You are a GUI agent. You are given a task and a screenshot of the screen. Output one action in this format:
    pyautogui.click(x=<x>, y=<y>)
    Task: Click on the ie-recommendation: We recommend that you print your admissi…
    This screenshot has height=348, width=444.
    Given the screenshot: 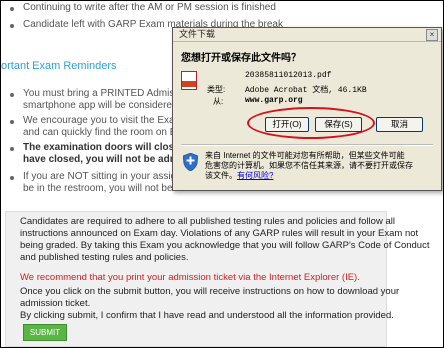 What is the action you would take?
    pyautogui.click(x=190, y=277)
    